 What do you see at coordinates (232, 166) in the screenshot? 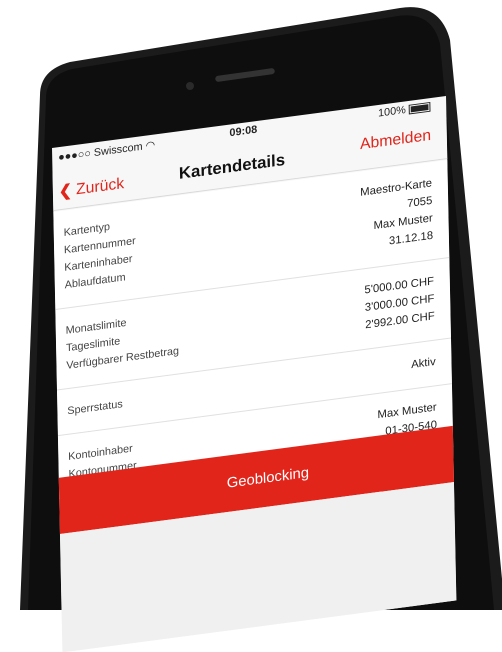
I see `page-title: Kartendetails` at bounding box center [232, 166].